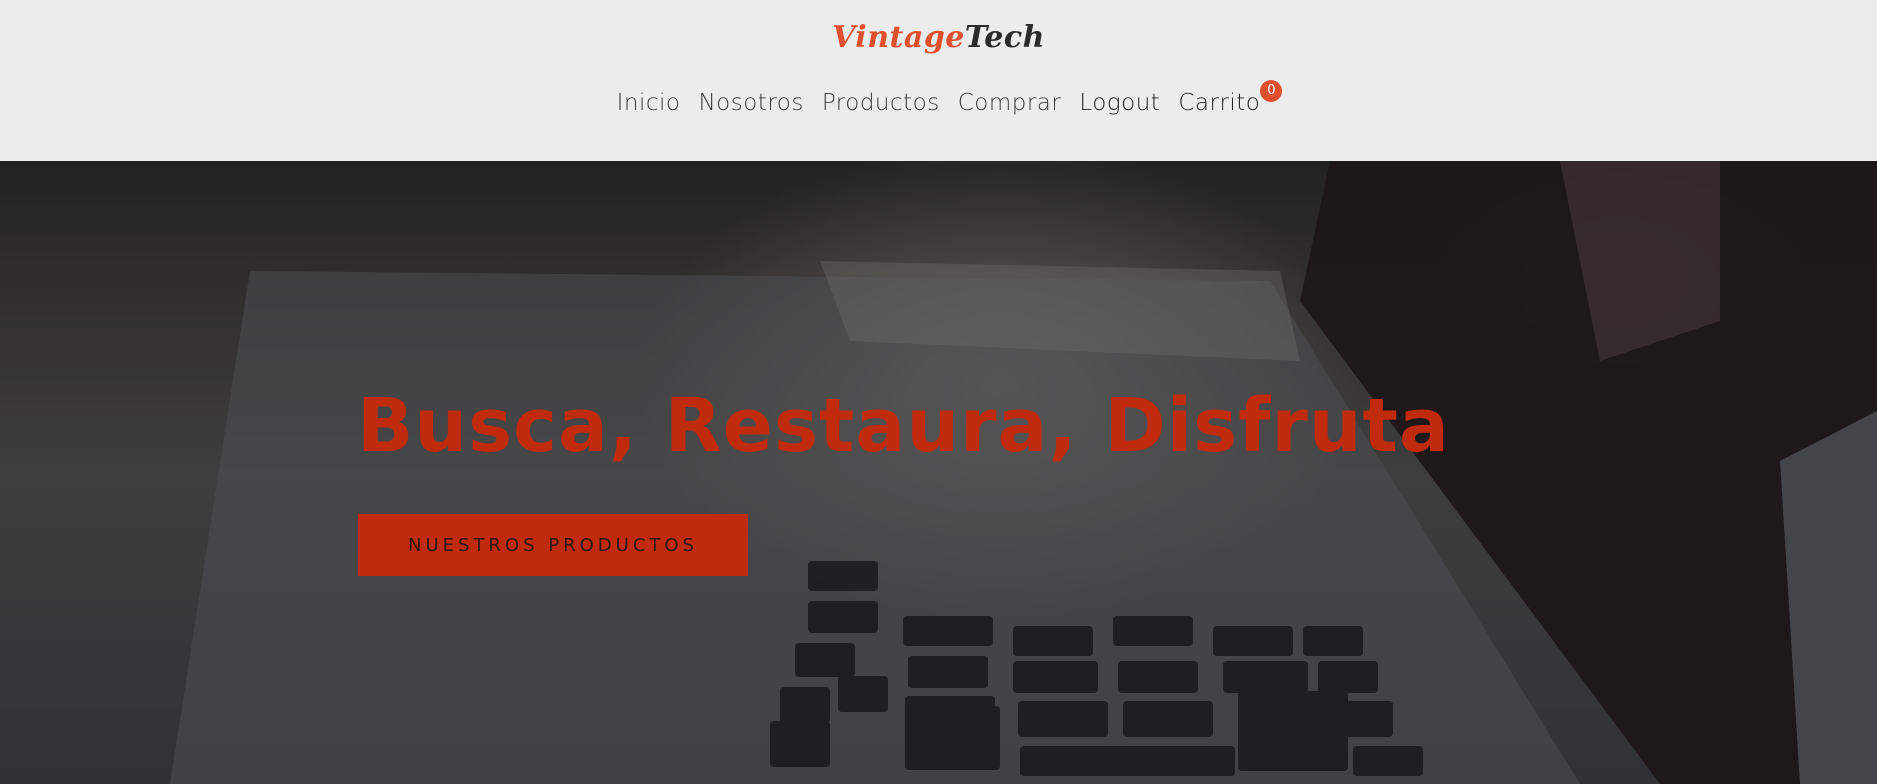  I want to click on nav-item-inicio: Inicio, so click(649, 103).